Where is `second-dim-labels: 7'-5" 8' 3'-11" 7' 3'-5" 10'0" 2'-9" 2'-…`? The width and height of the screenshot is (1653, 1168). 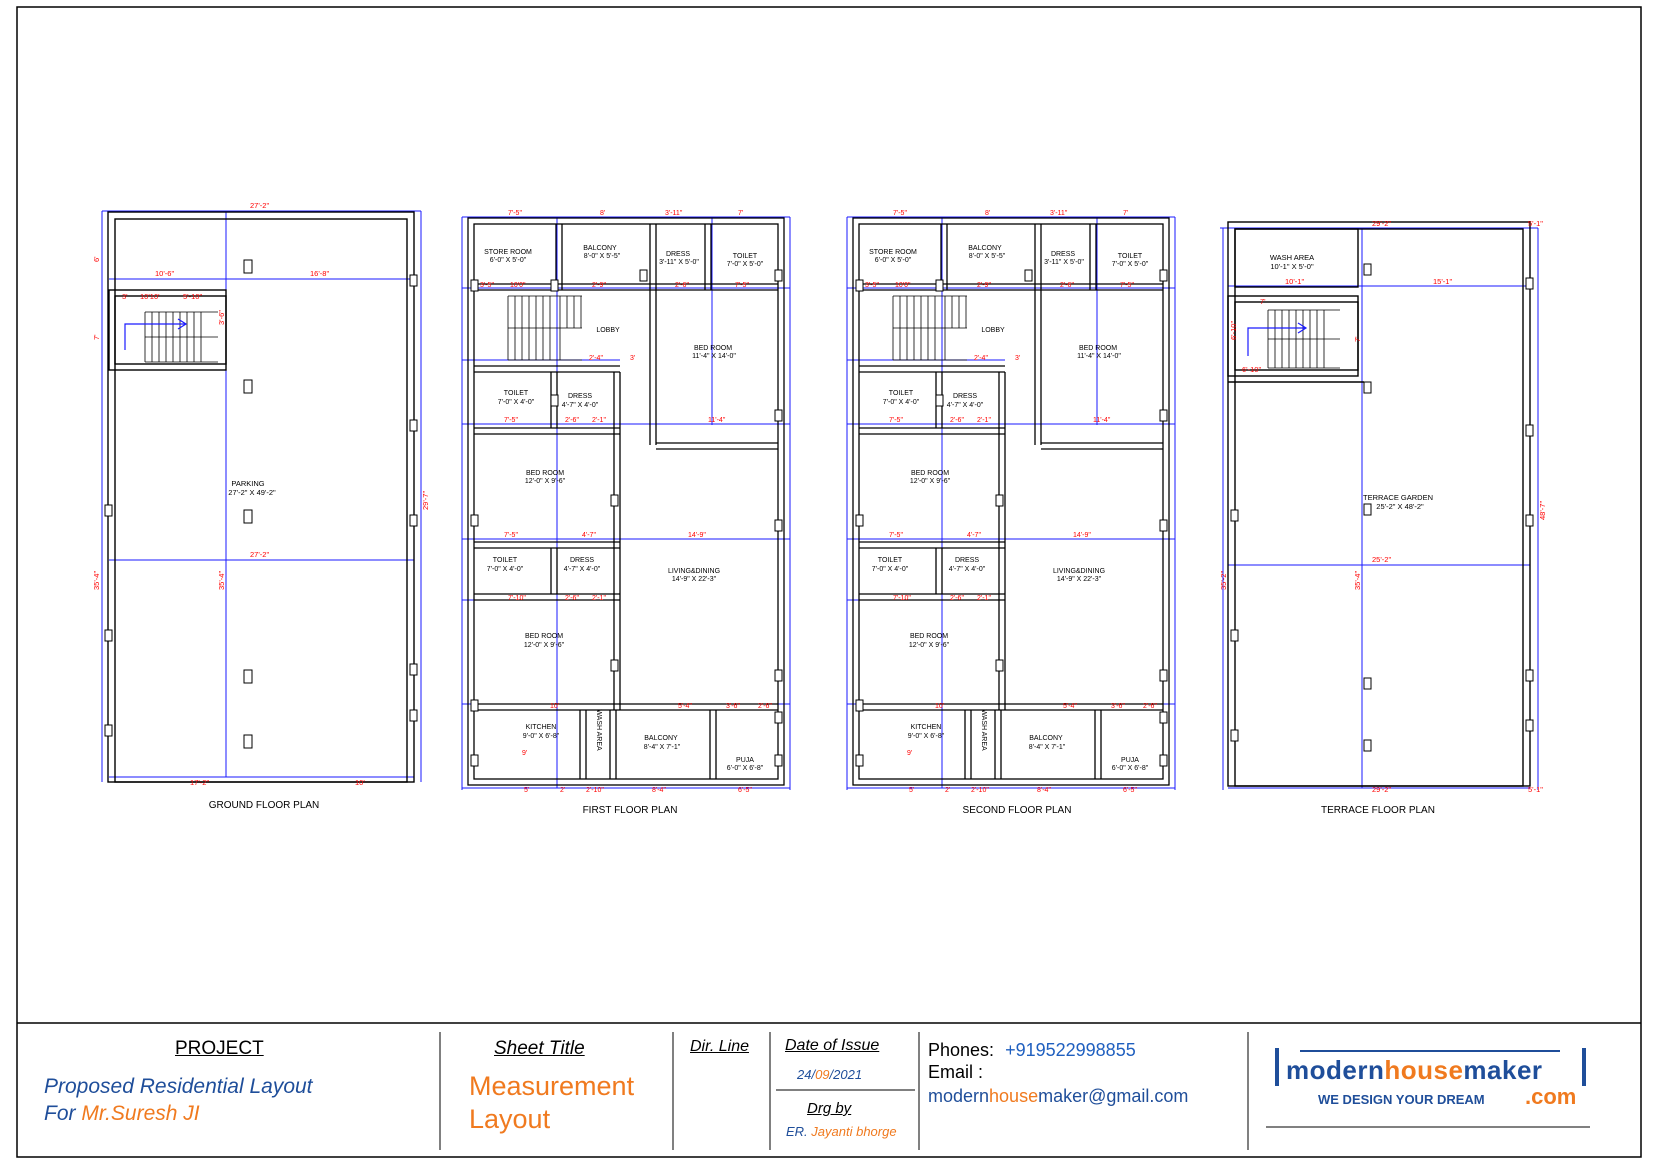 second-dim-labels: 7'-5" 8' 3'-11" 7' 3'-5" 10'0" 2'-9" 2'-… is located at coordinates (1011, 502).